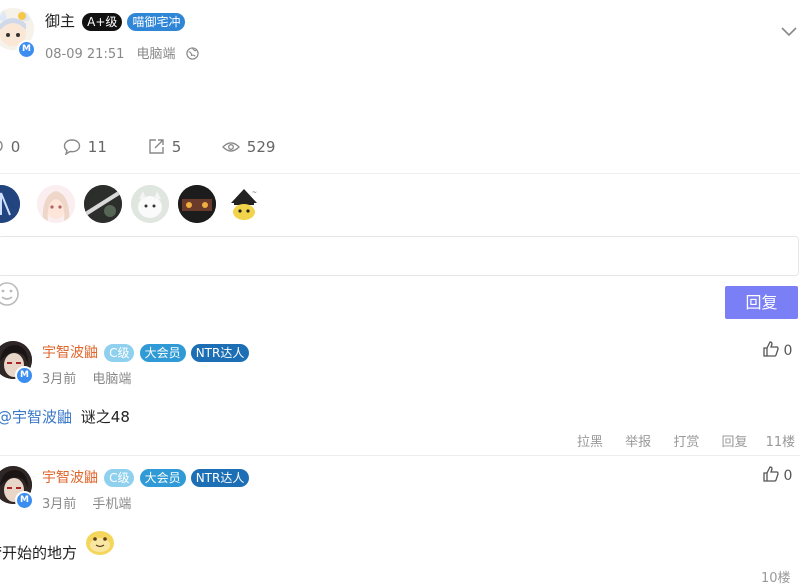  Describe the element at coordinates (36, 417) in the screenshot. I see `mention-link: @宇智波鼬` at that location.